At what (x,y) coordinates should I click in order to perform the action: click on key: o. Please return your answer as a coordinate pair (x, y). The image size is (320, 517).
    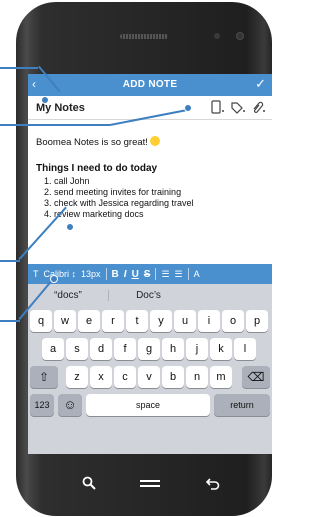
    Looking at the image, I should click on (233, 321).